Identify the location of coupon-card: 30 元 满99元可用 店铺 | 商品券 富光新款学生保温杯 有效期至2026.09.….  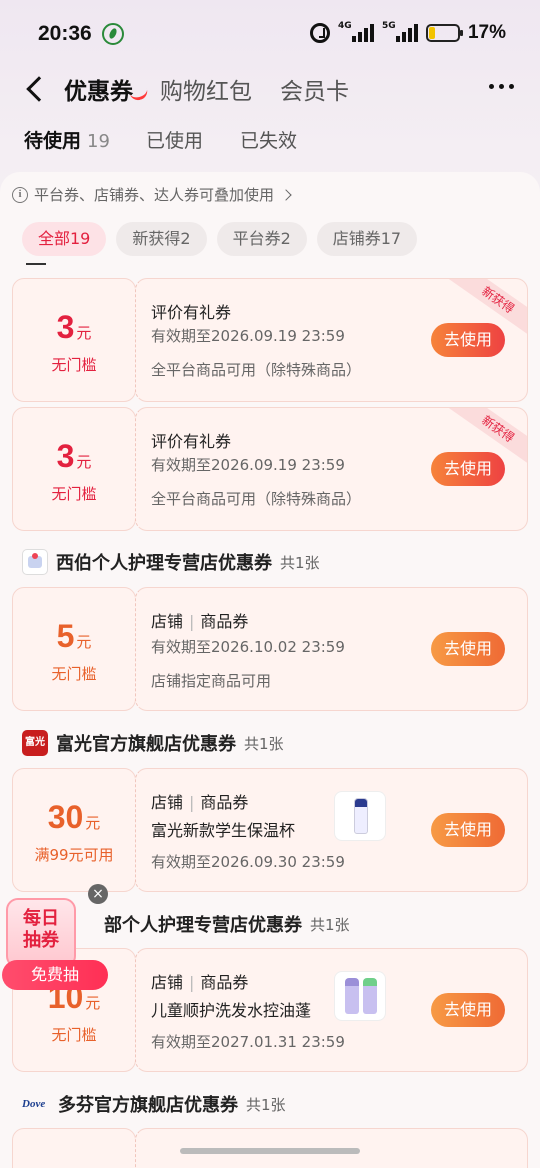
(270, 830).